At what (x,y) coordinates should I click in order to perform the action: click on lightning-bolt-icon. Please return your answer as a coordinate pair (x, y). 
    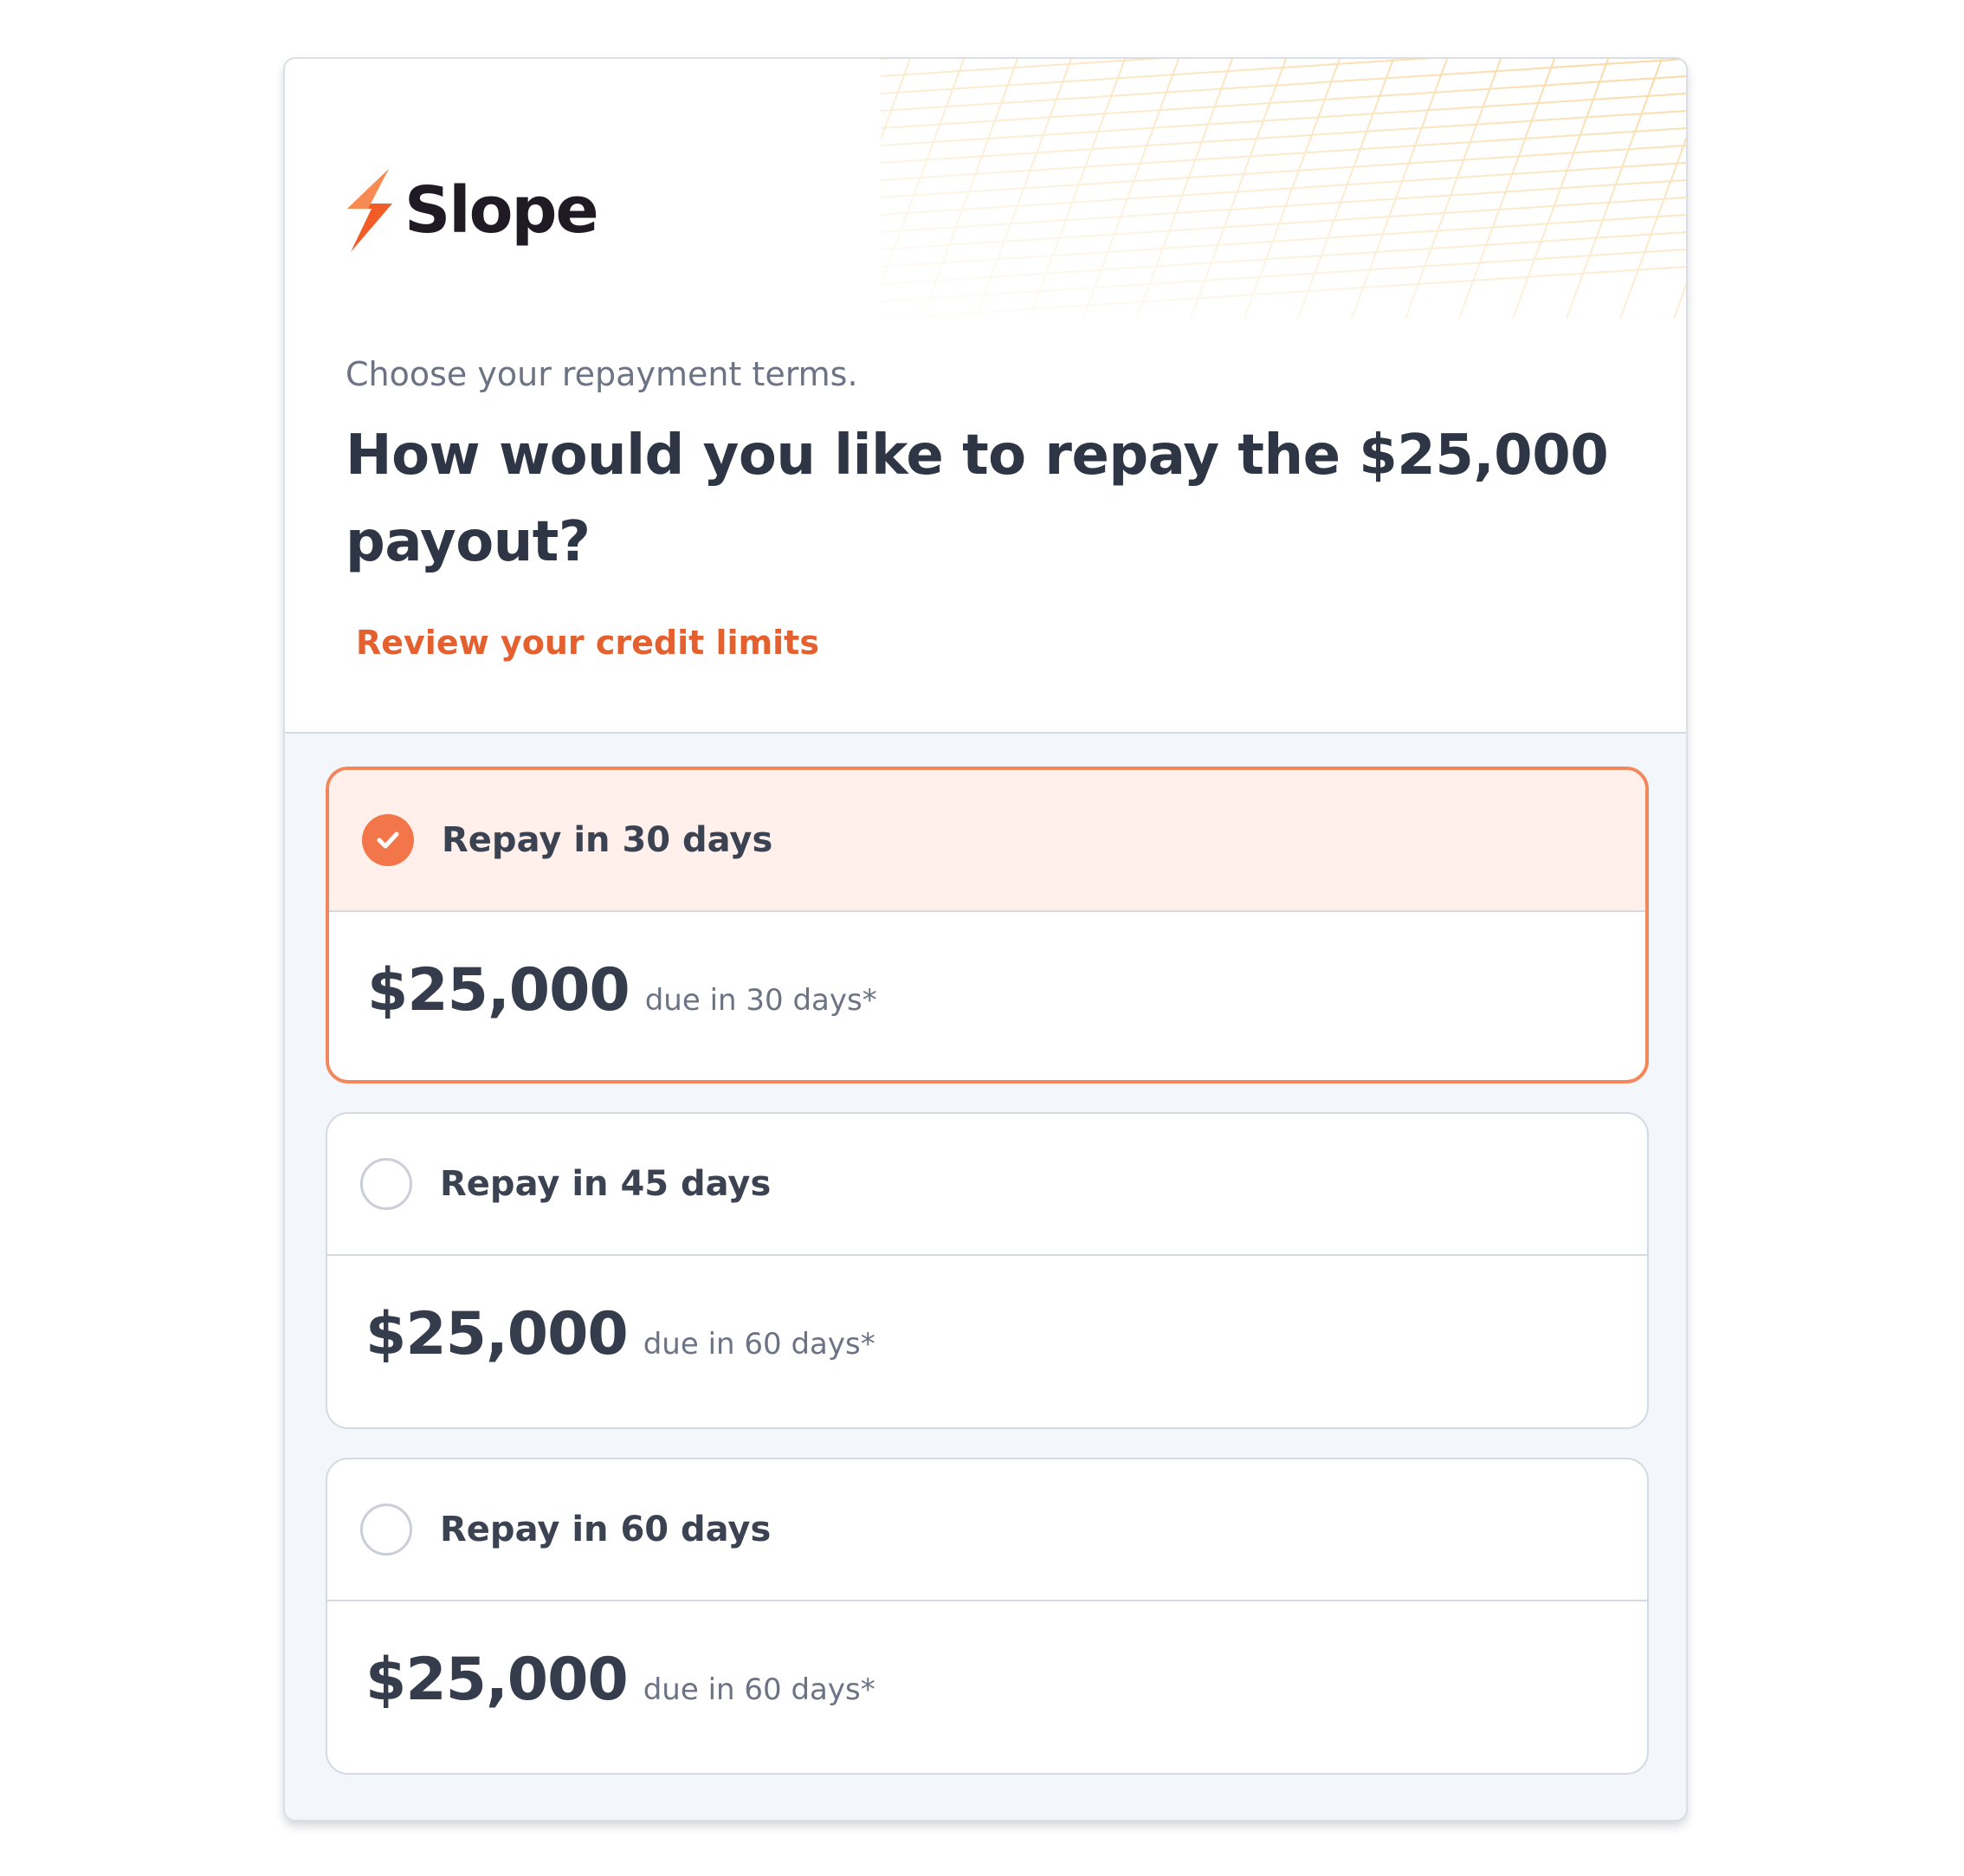
    Looking at the image, I should click on (369, 210).